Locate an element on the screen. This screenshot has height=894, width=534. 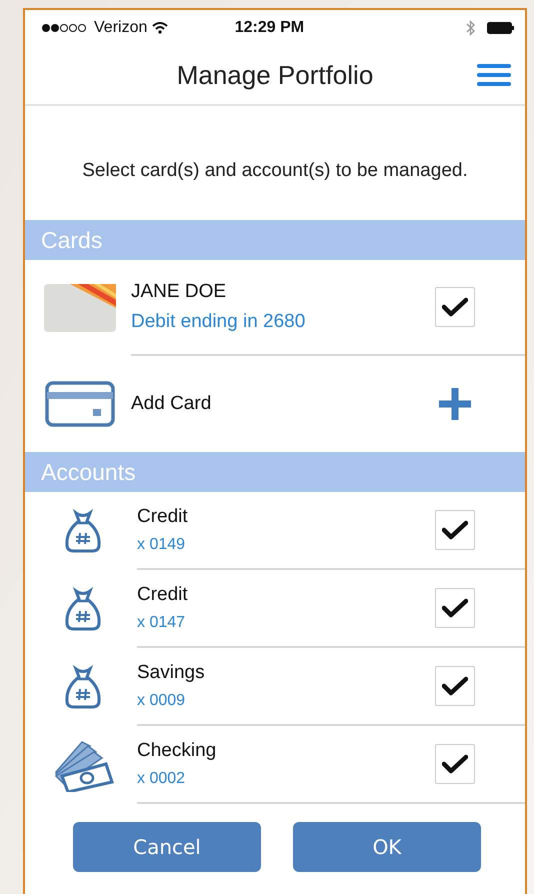
dialog-button: Cancel is located at coordinates (167, 847).